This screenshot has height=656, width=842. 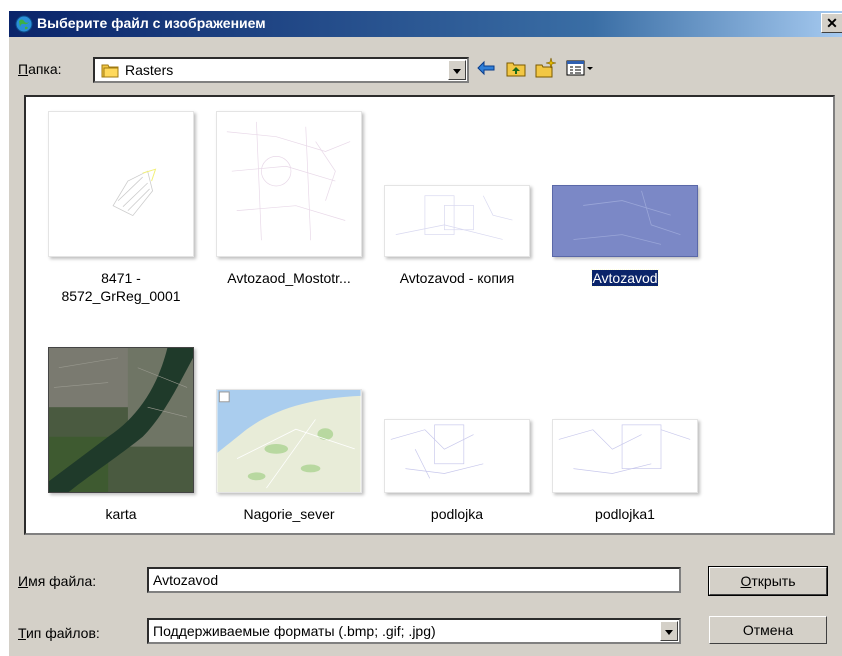 I want to click on title-bar: Выберите файл с изображением ✕, so click(x=425, y=24).